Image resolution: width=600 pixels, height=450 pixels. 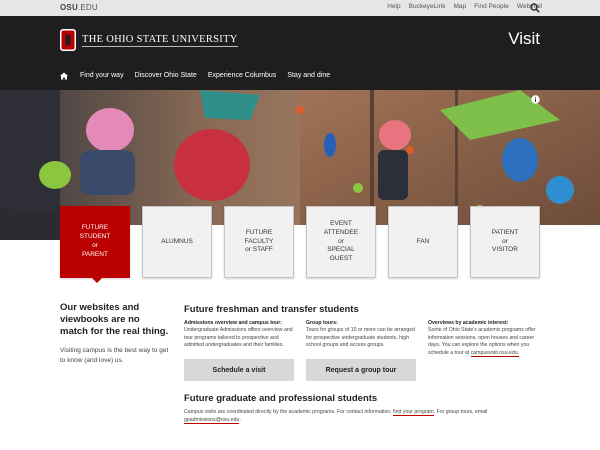 I want to click on tile-alumnus: ALUMNUS, so click(x=177, y=242).